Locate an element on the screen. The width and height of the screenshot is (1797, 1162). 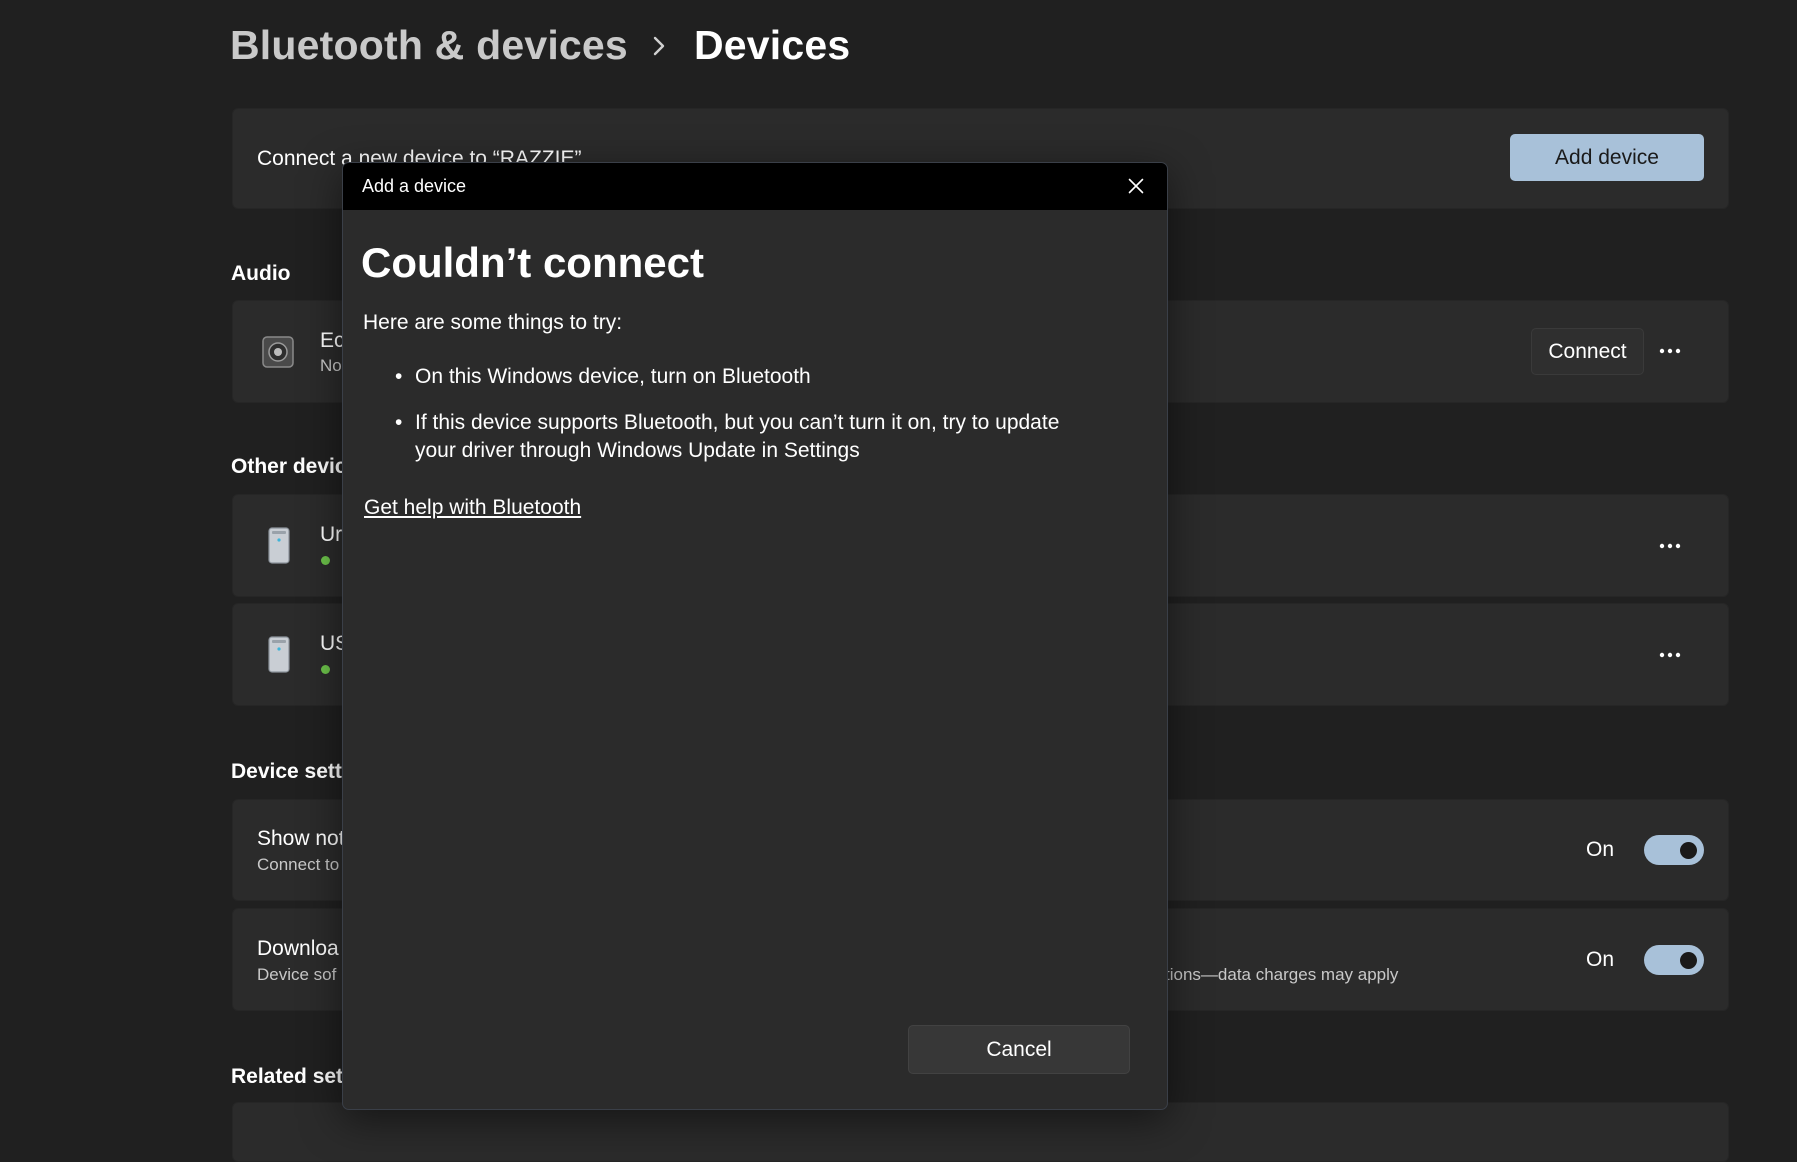
breadcrumb: Bluetooth & devices Devices is located at coordinates (540, 45).